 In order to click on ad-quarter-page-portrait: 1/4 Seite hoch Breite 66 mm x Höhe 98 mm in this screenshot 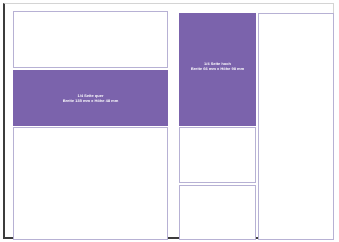, I will do `click(217, 69)`.